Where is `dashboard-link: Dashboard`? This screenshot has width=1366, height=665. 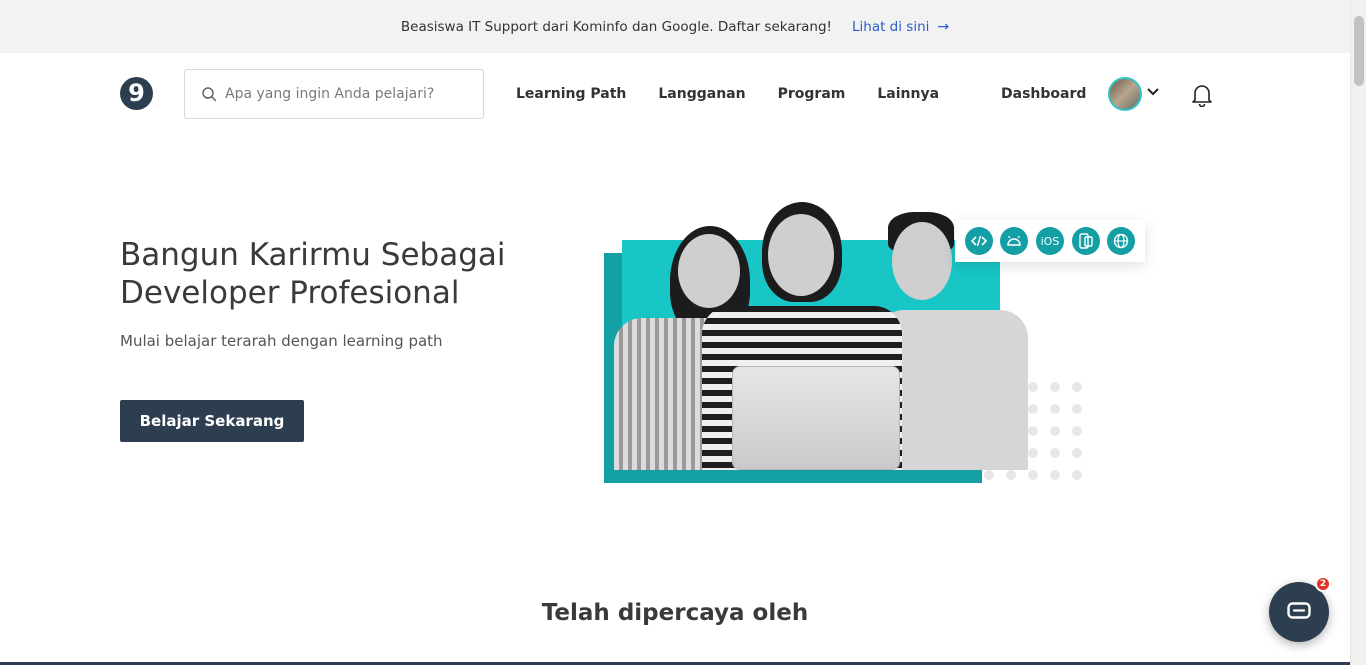 dashboard-link: Dashboard is located at coordinates (1043, 94).